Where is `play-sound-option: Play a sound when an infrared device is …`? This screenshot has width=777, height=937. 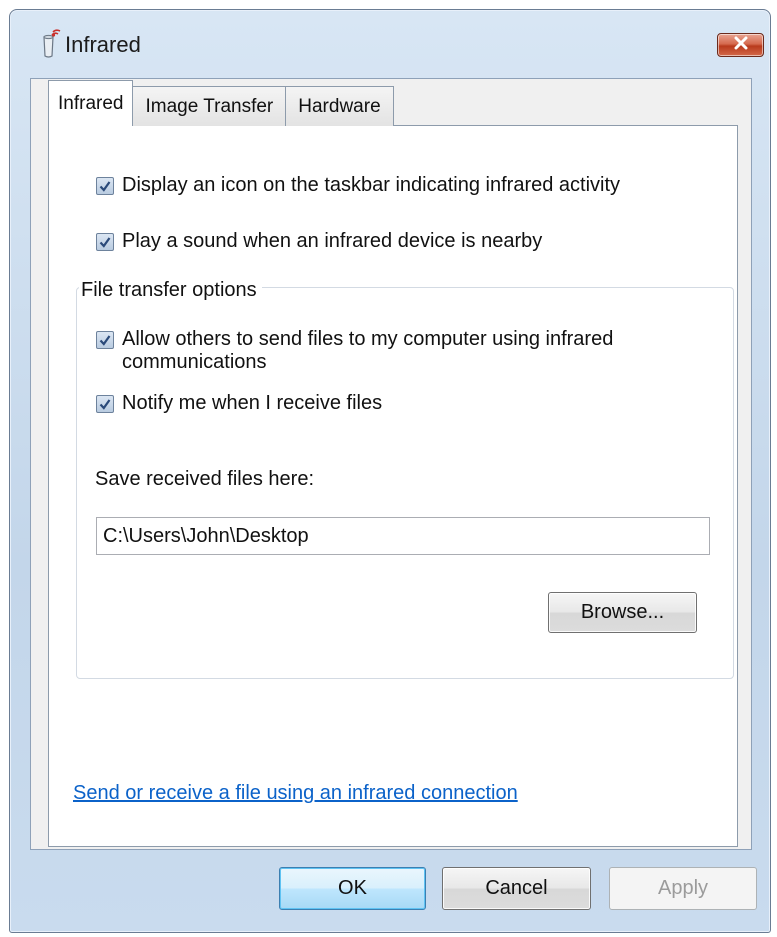
play-sound-option: Play a sound when an infrared device is … is located at coordinates (319, 241).